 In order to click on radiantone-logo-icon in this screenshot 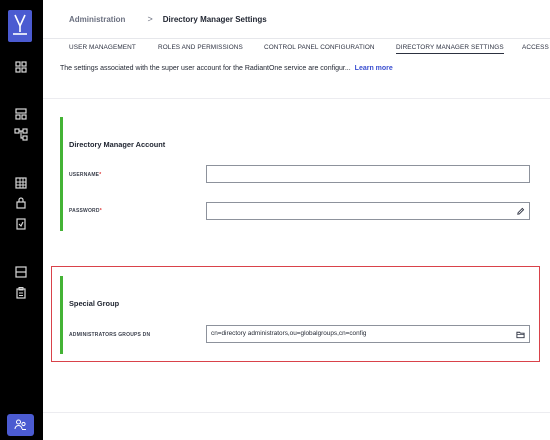, I will do `click(20, 26)`.